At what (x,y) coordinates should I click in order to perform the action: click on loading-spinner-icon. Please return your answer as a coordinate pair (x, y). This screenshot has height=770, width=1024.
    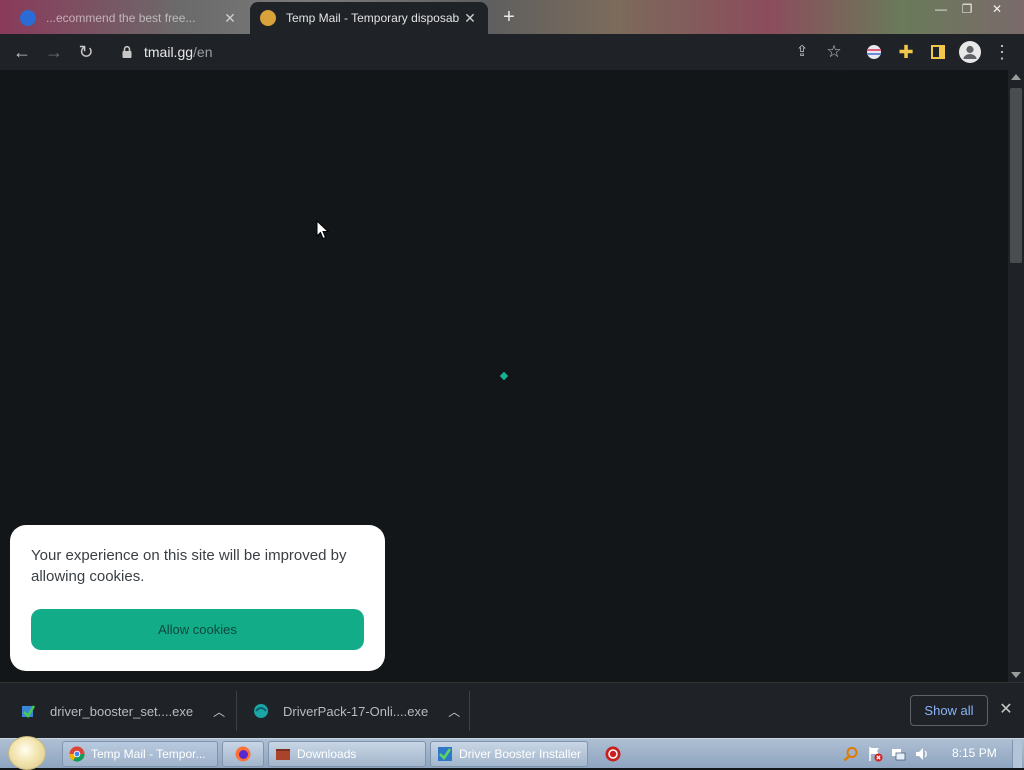
    Looking at the image, I should click on (504, 376).